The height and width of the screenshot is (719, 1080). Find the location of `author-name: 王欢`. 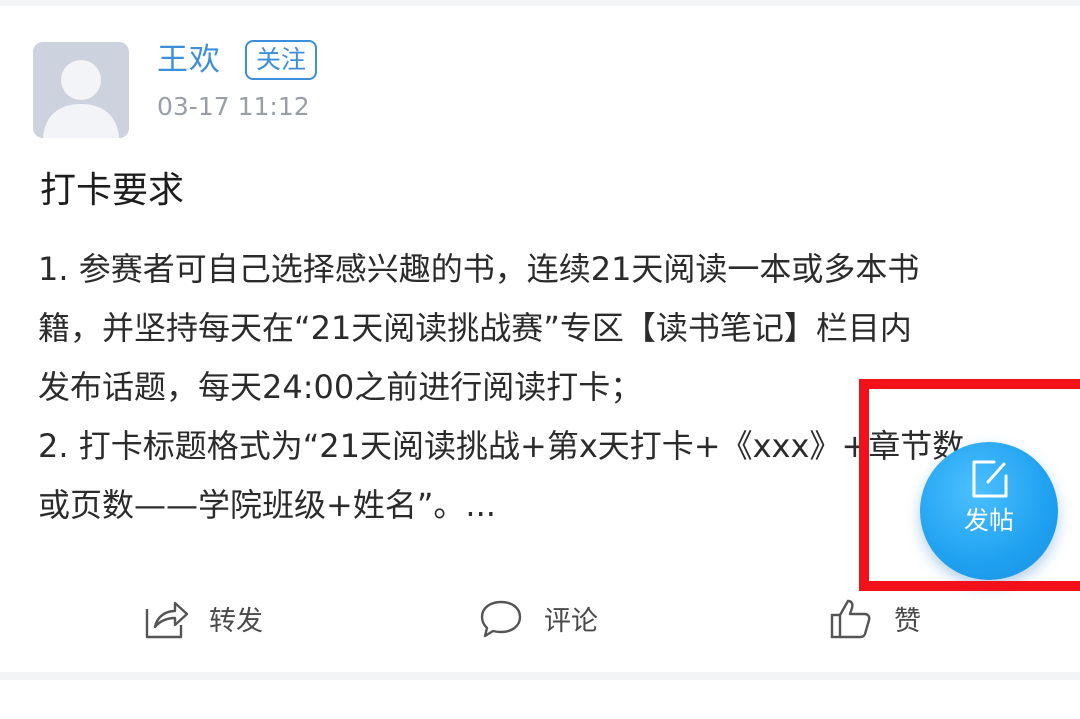

author-name: 王欢 is located at coordinates (189, 60).